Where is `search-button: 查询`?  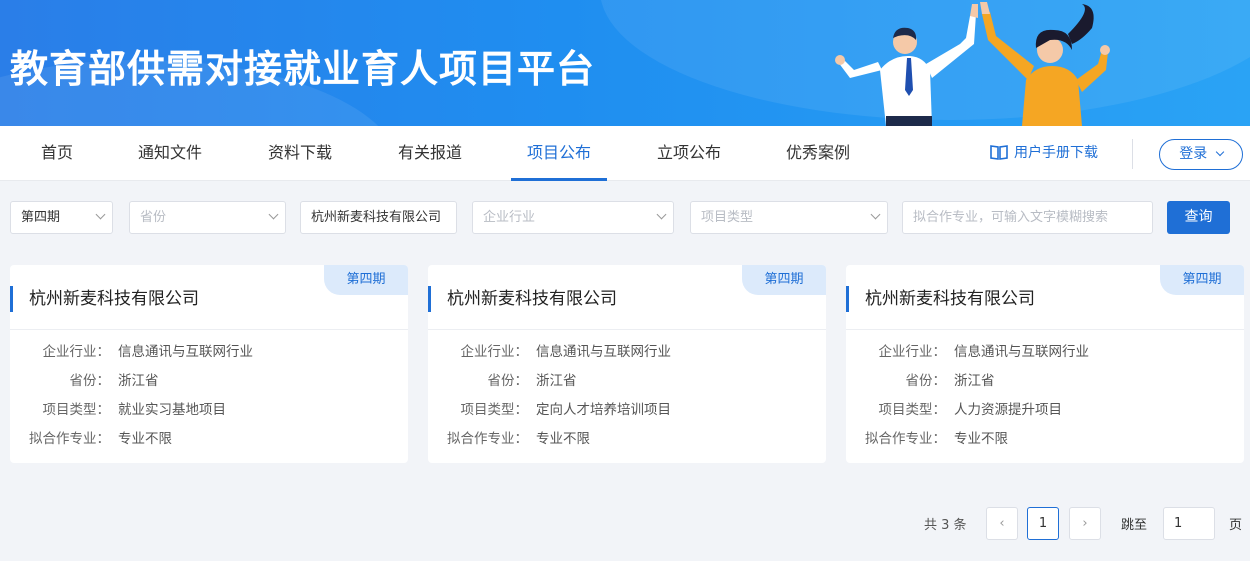
search-button: 查询 is located at coordinates (1198, 217).